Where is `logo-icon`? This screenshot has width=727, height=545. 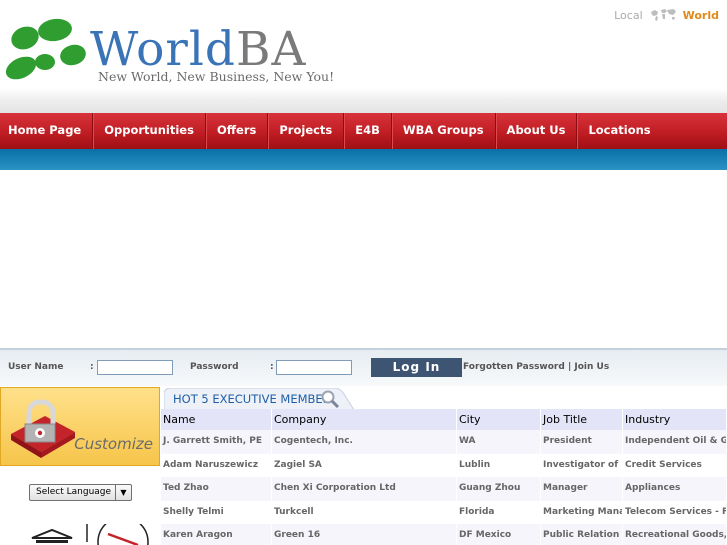 logo-icon is located at coordinates (48, 51).